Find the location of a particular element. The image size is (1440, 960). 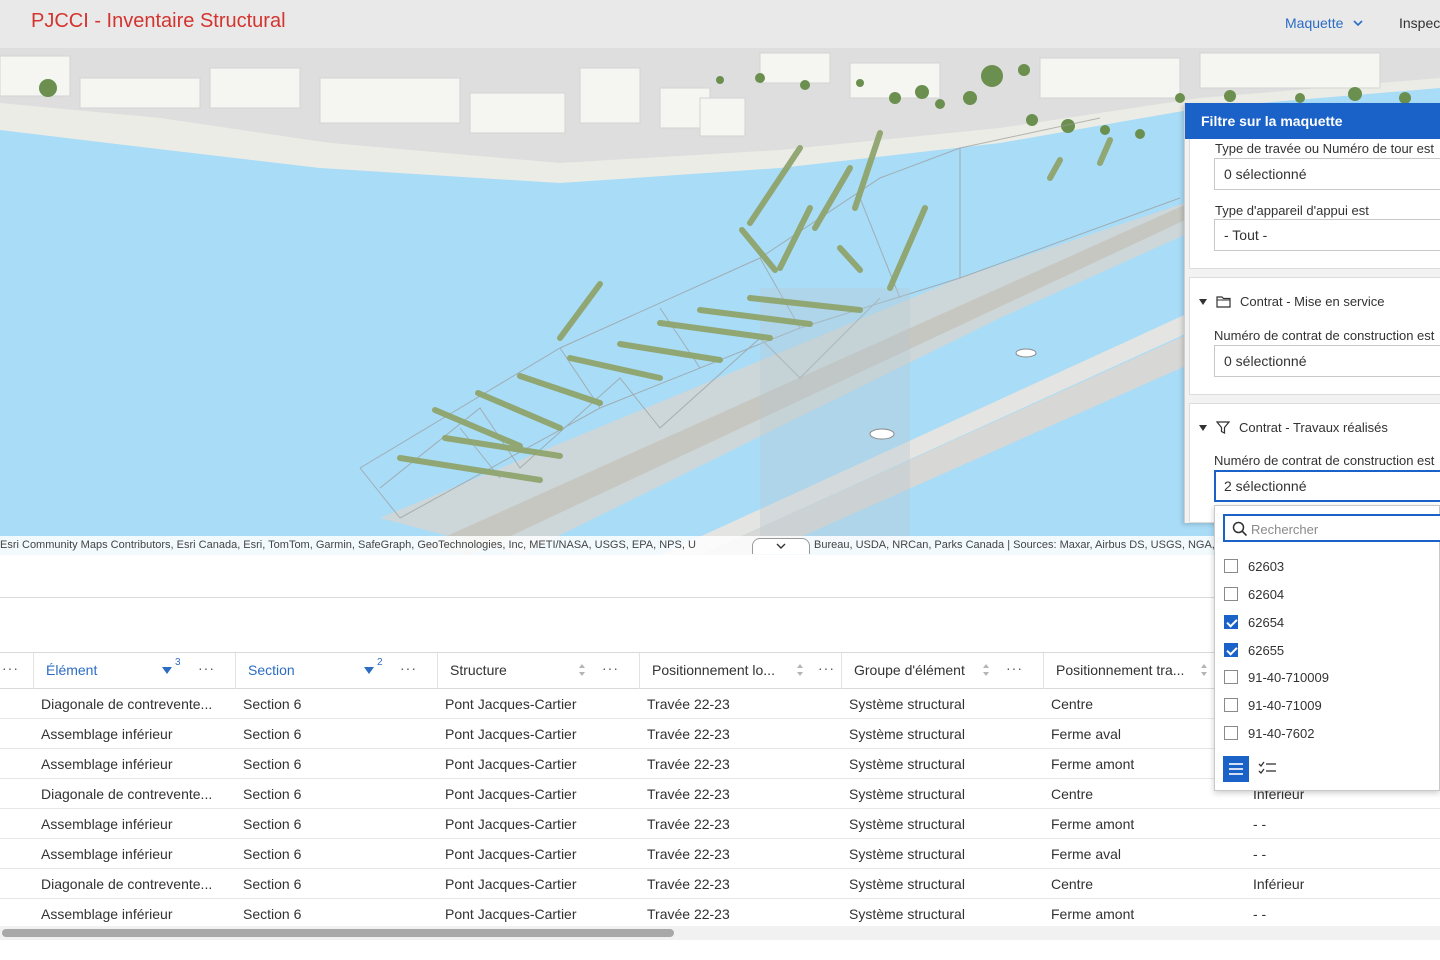

show-all-button is located at coordinates (1236, 769).